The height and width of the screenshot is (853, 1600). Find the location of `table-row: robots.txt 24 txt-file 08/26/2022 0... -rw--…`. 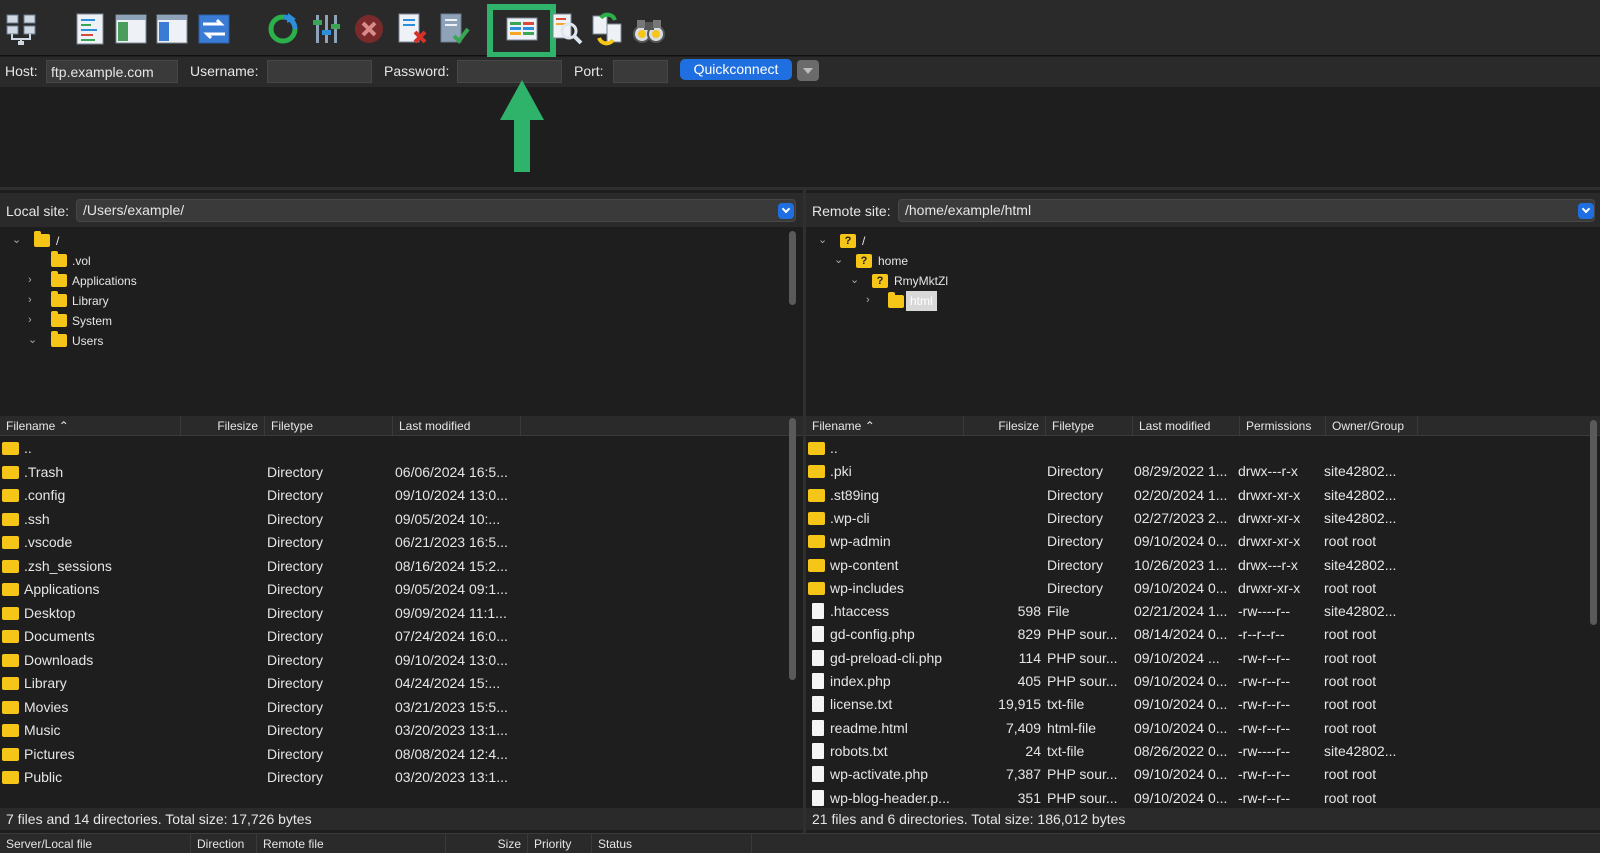

table-row: robots.txt 24 txt-file 08/26/2022 0... -rw--… is located at coordinates (1203, 751).